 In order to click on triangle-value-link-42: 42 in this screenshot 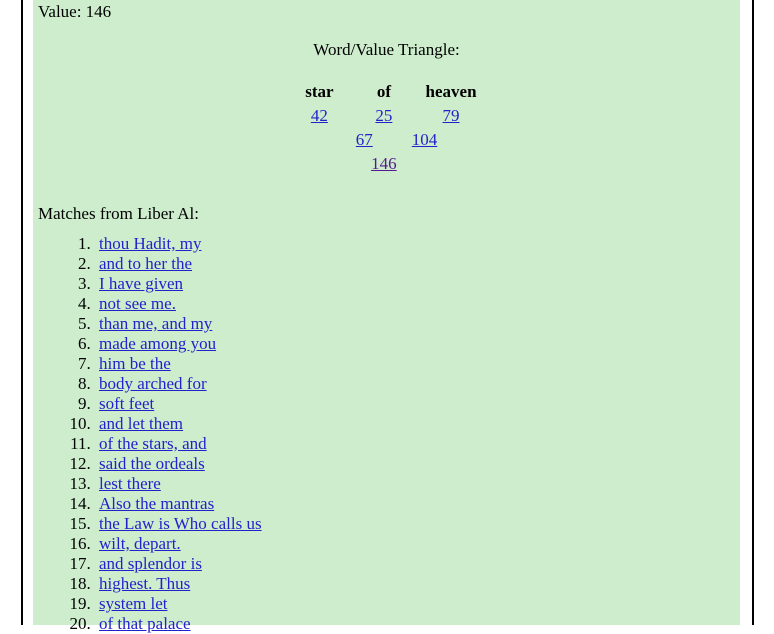, I will do `click(319, 115)`.